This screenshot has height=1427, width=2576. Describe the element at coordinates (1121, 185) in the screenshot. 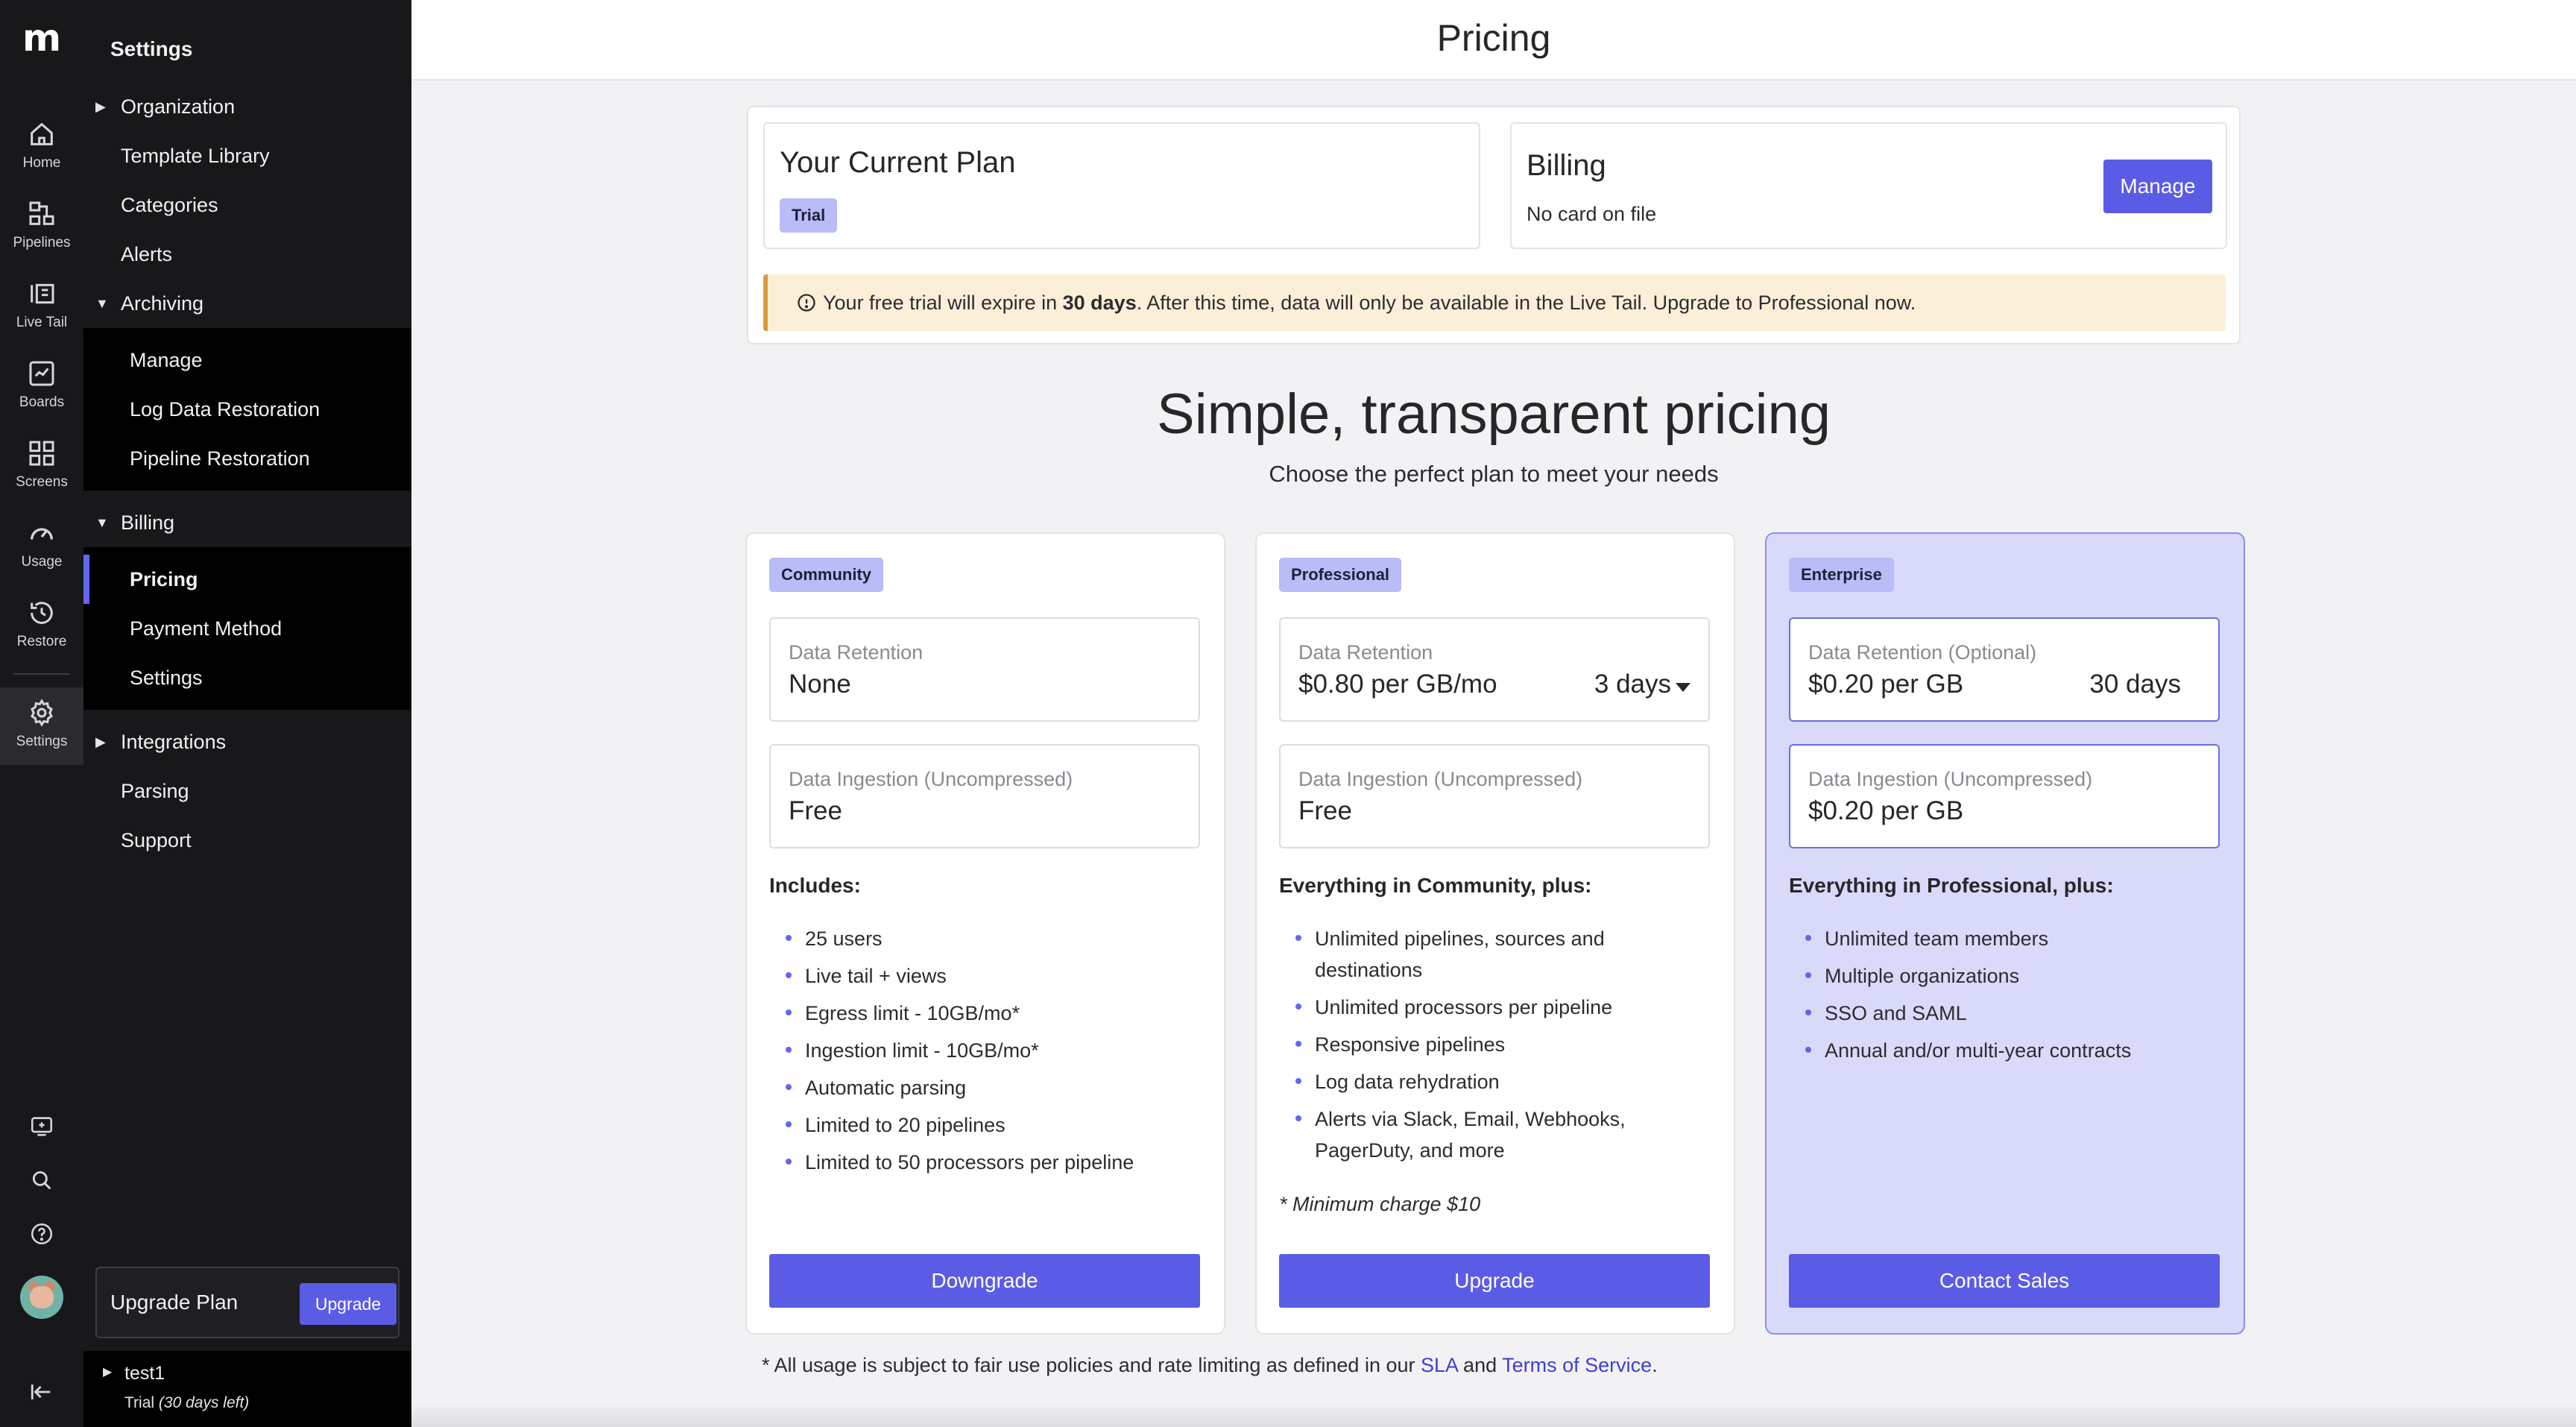

I see `current-plan-card: Your Current Plan Trial` at that location.